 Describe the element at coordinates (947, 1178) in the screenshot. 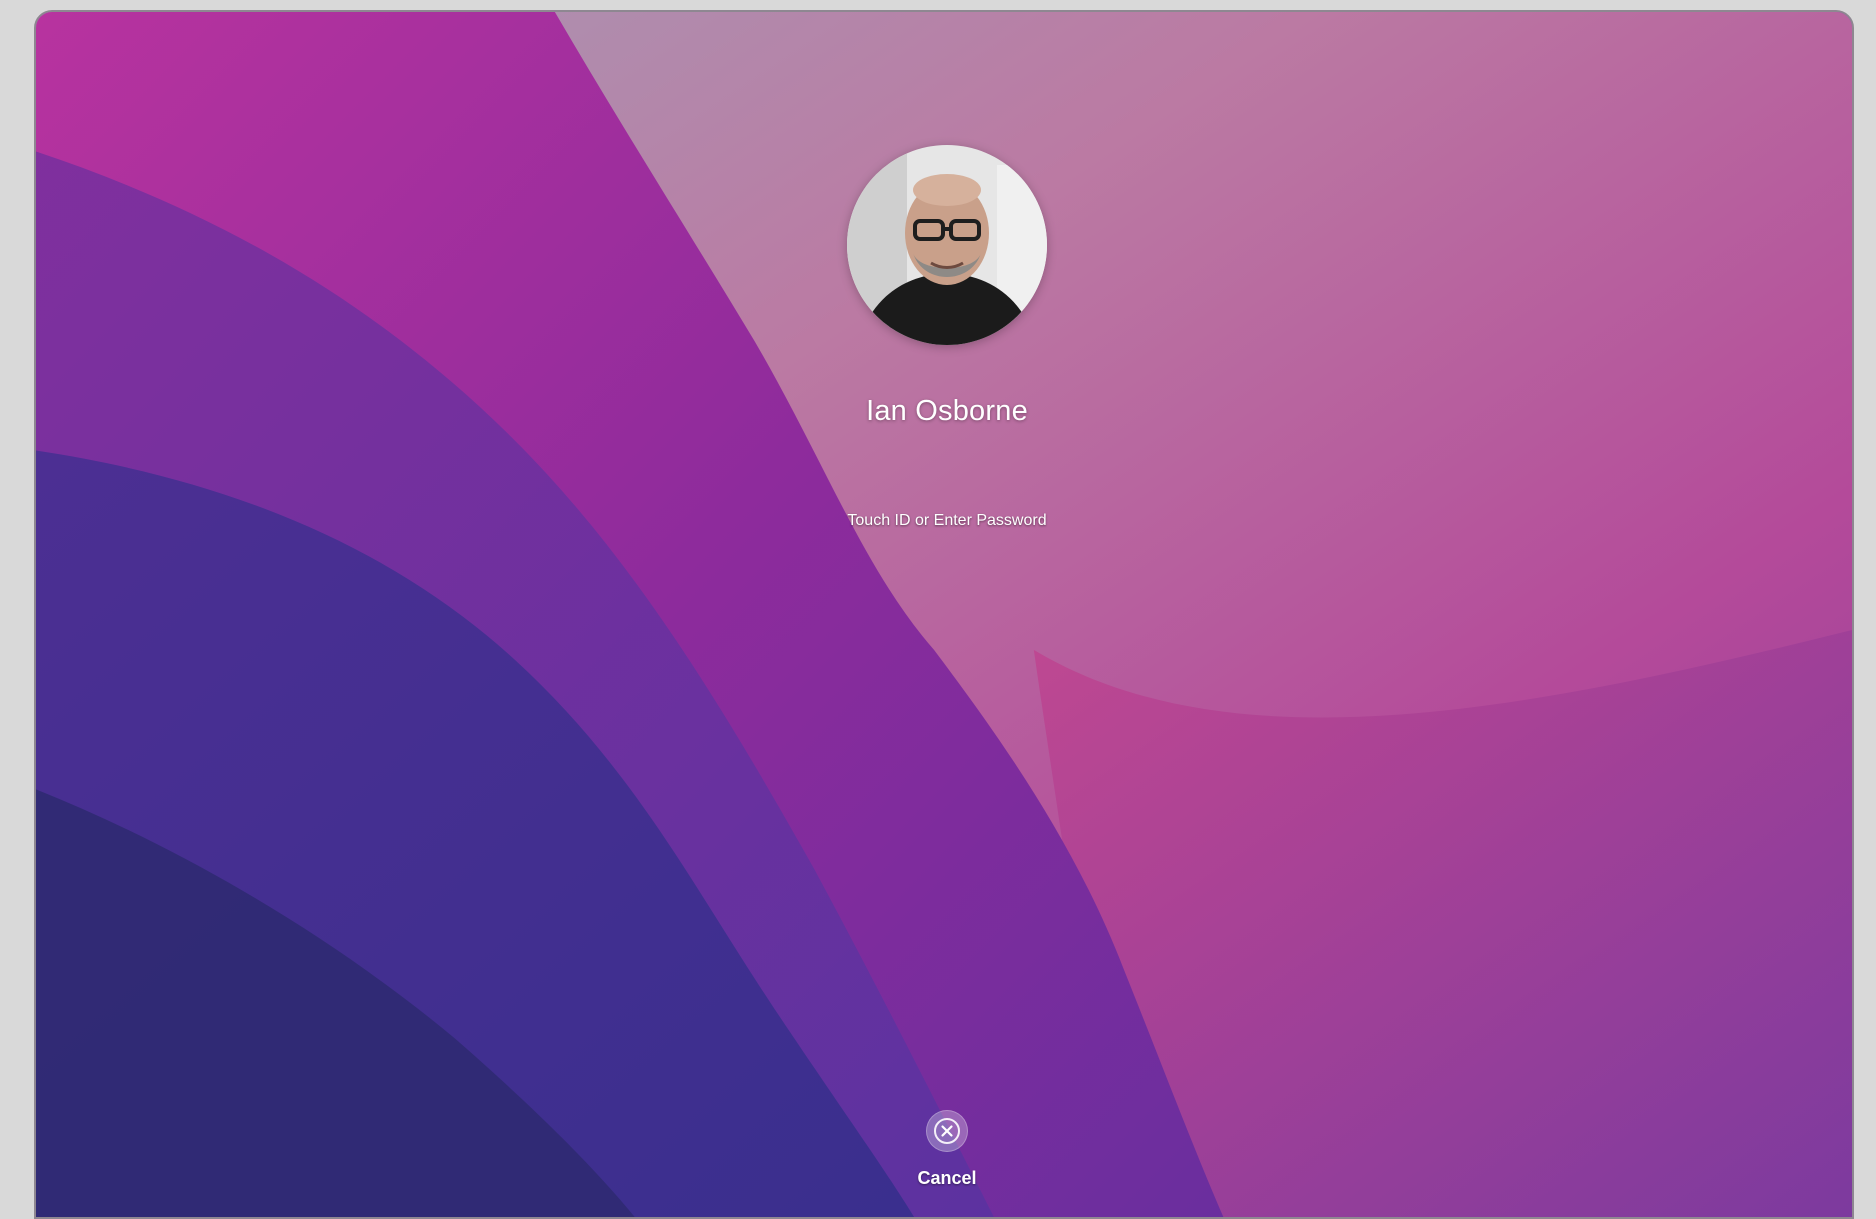

I see `cancel-label: Cancel` at that location.